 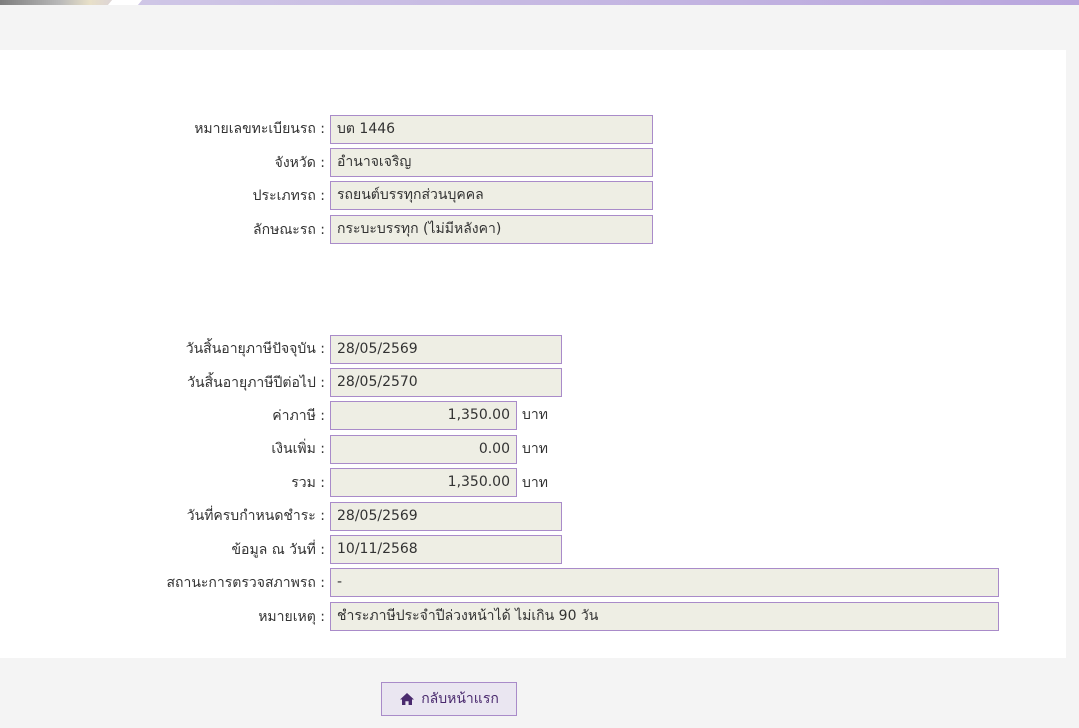 What do you see at coordinates (407, 699) in the screenshot?
I see `home-icon` at bounding box center [407, 699].